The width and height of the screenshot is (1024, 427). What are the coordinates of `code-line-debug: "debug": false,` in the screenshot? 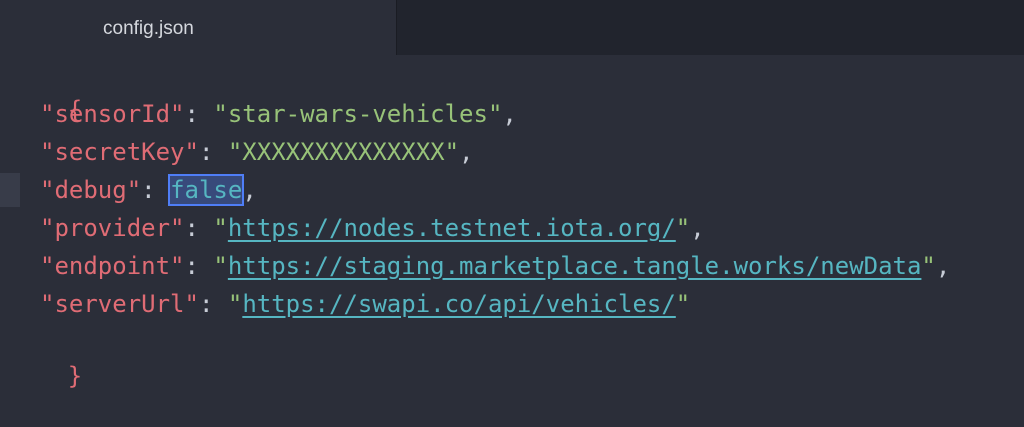 It's located at (148, 190).